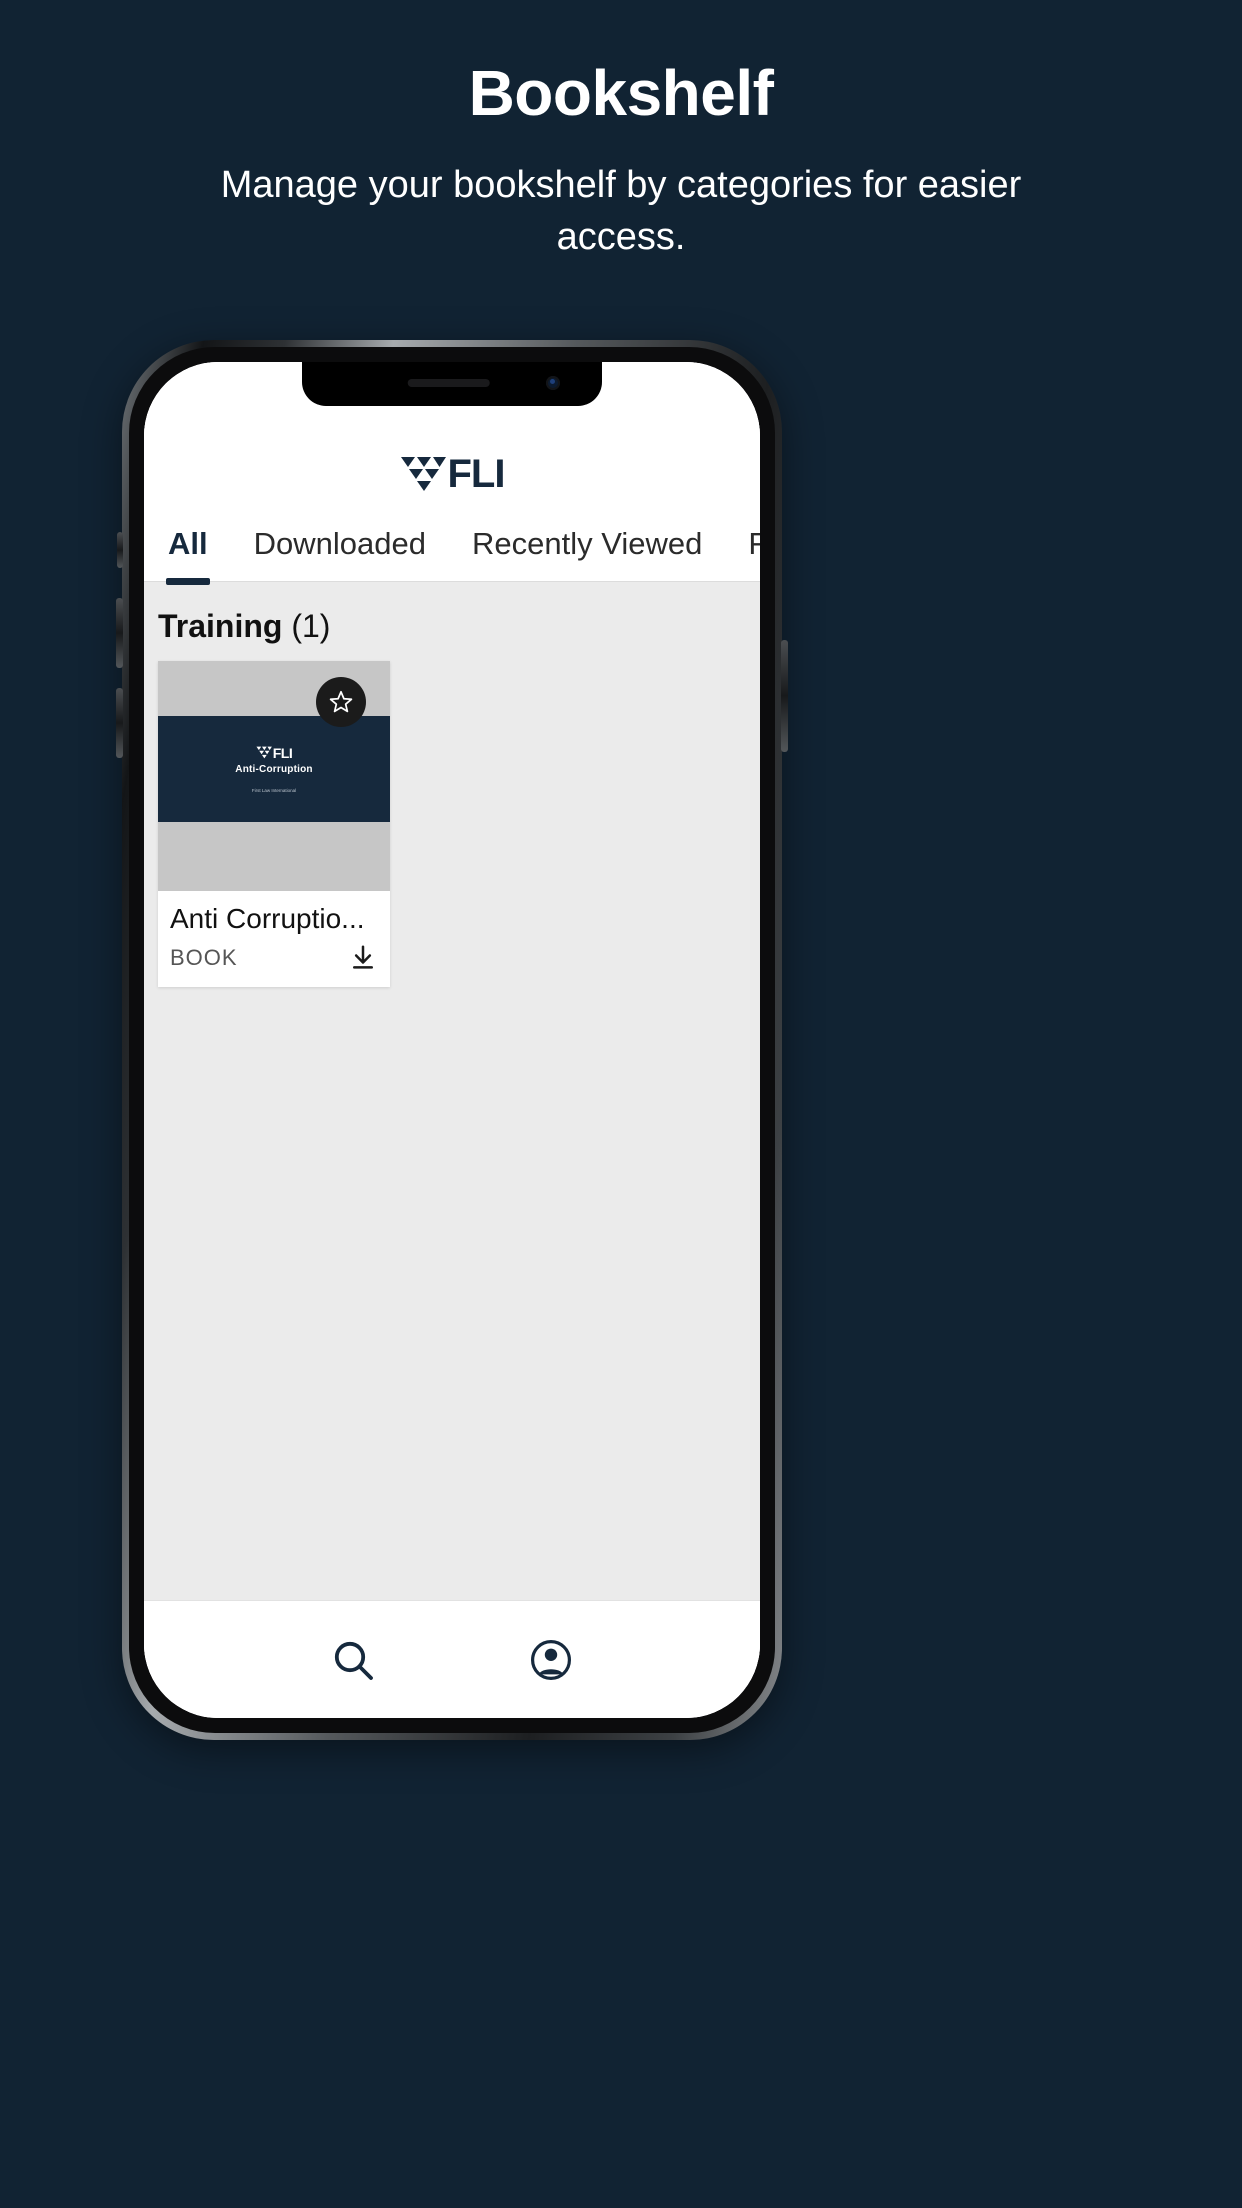  What do you see at coordinates (459, 626) in the screenshot?
I see `section-header: Training (1)` at bounding box center [459, 626].